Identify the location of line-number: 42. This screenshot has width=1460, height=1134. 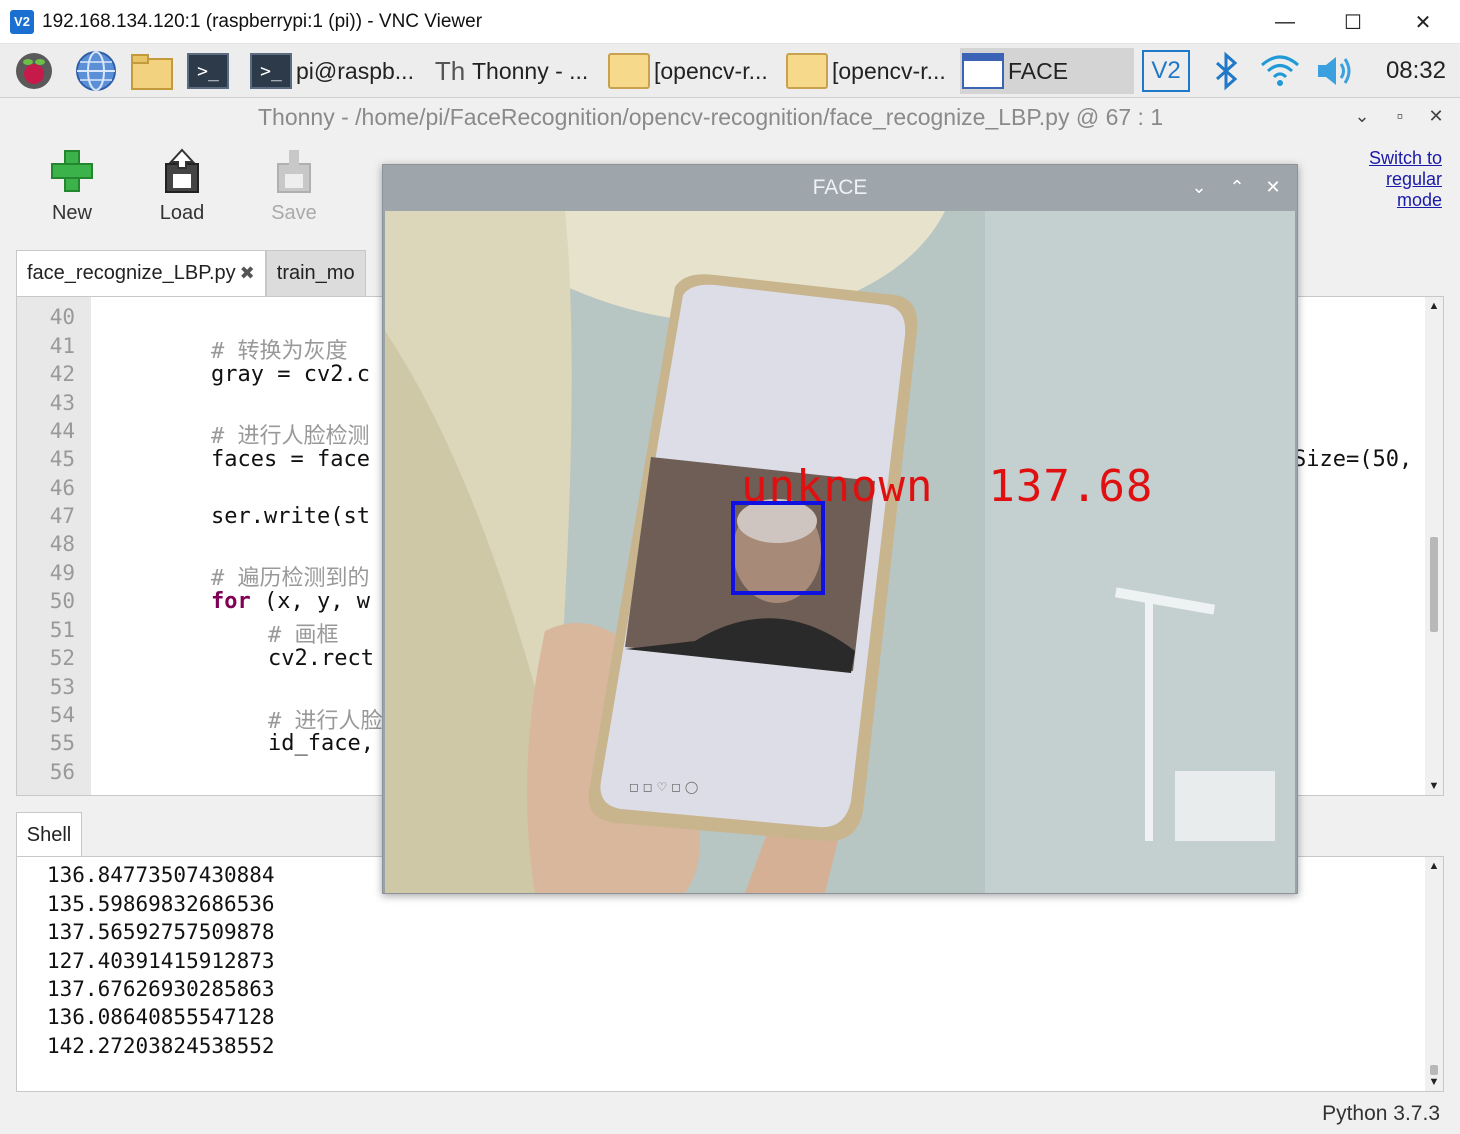
(62, 374).